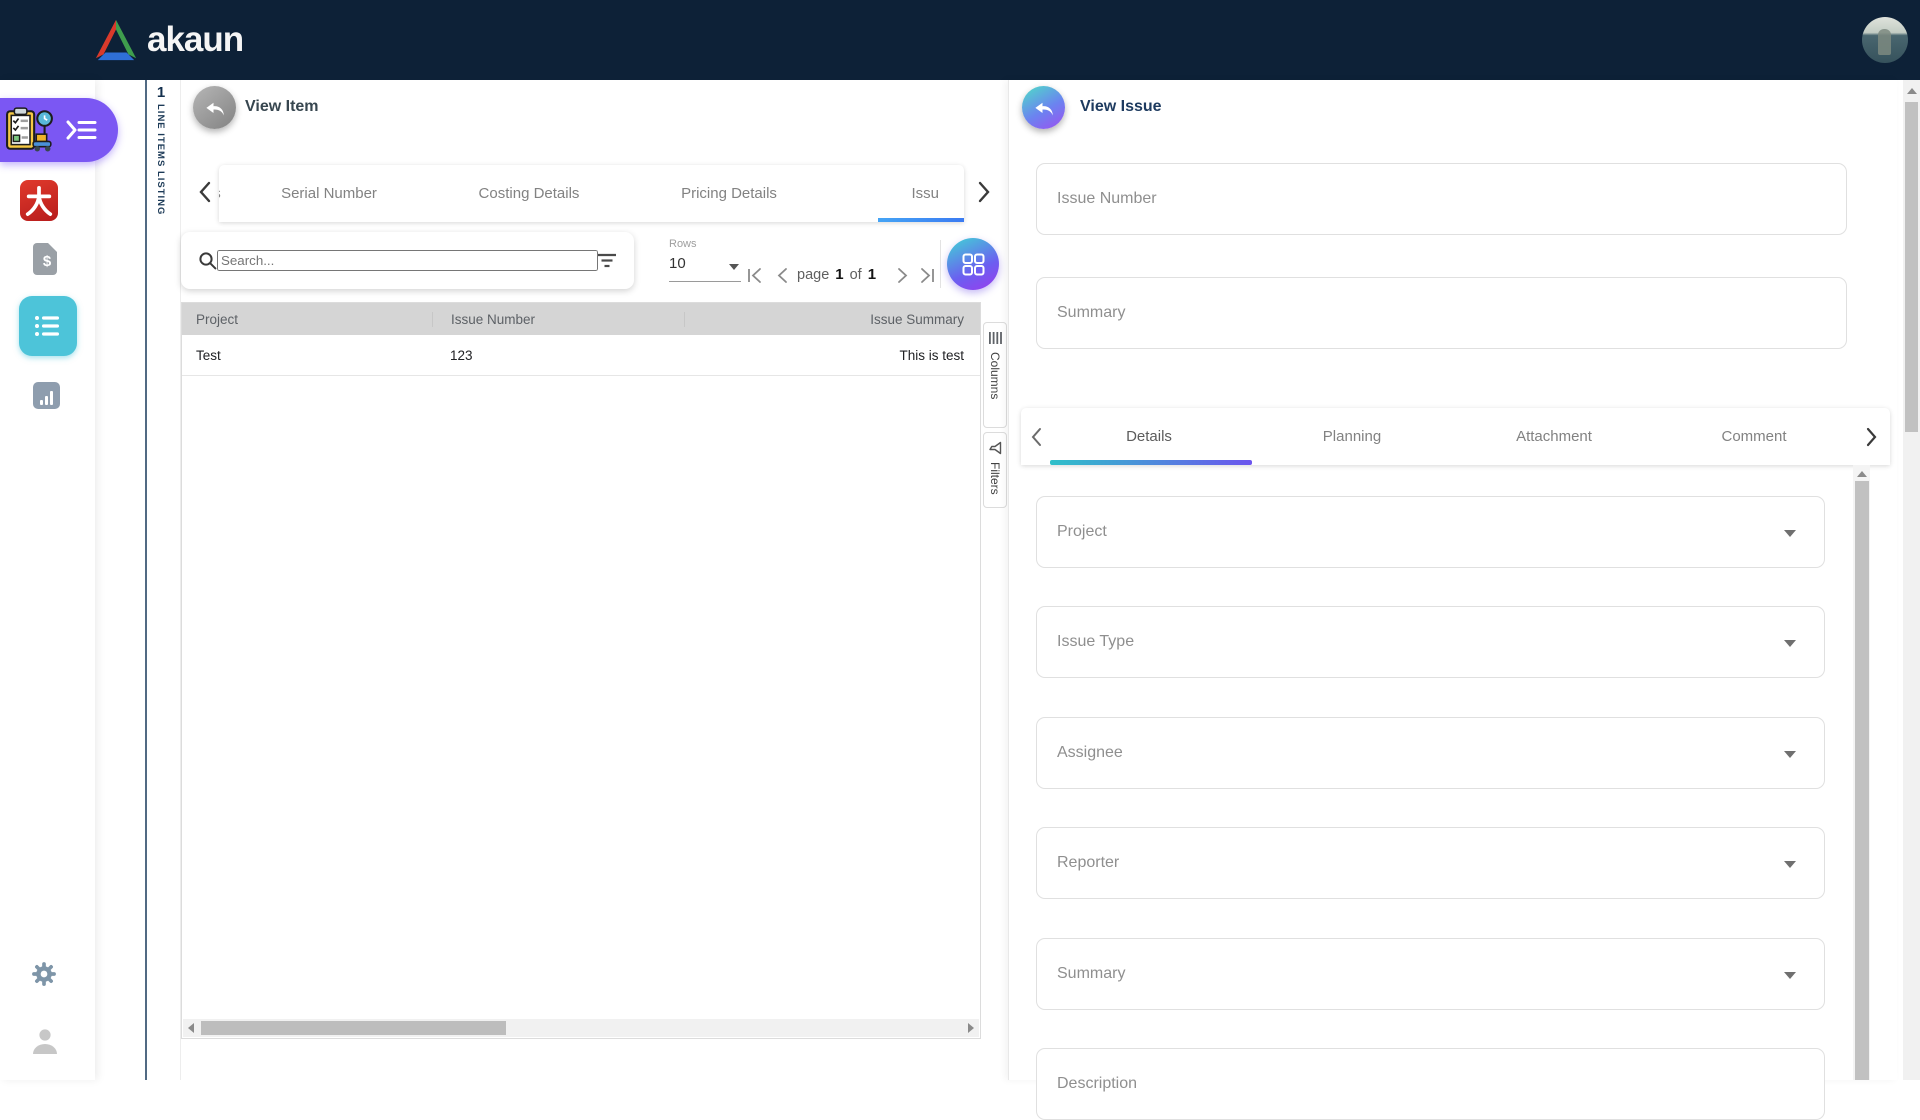  What do you see at coordinates (1754, 436) in the screenshot?
I see `tab-comment: Comment` at bounding box center [1754, 436].